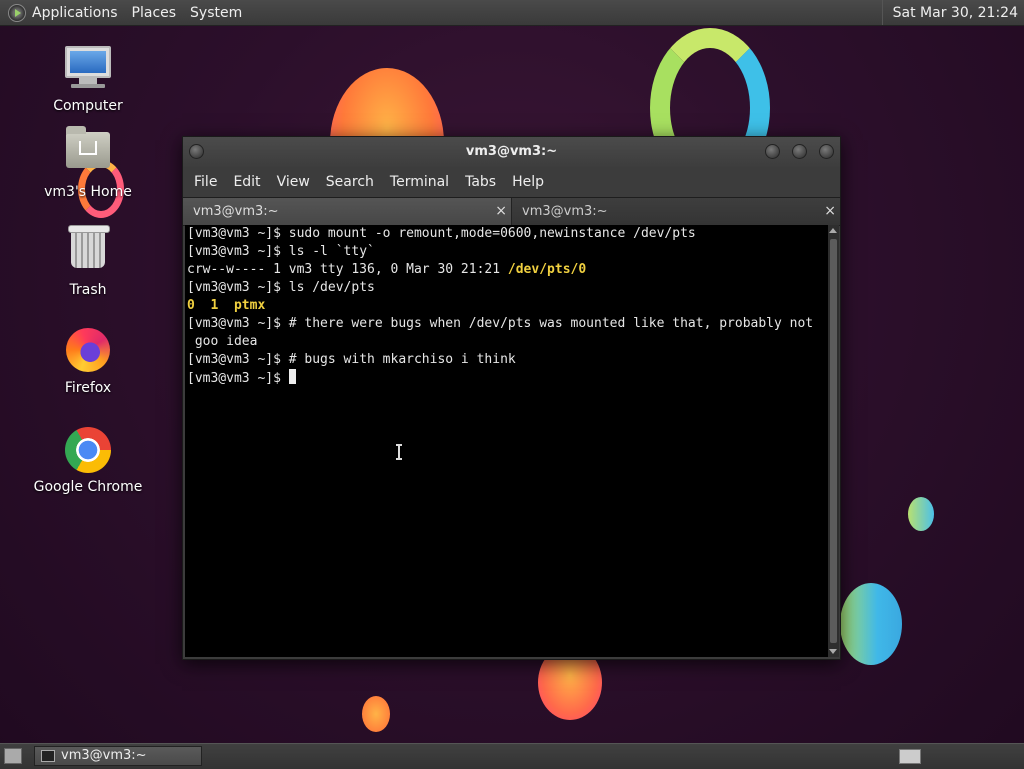 Image resolution: width=1024 pixels, height=769 pixels. Describe the element at coordinates (347, 211) in the screenshot. I see `tab-terminal-1: vm3@vm3:~ ×` at that location.